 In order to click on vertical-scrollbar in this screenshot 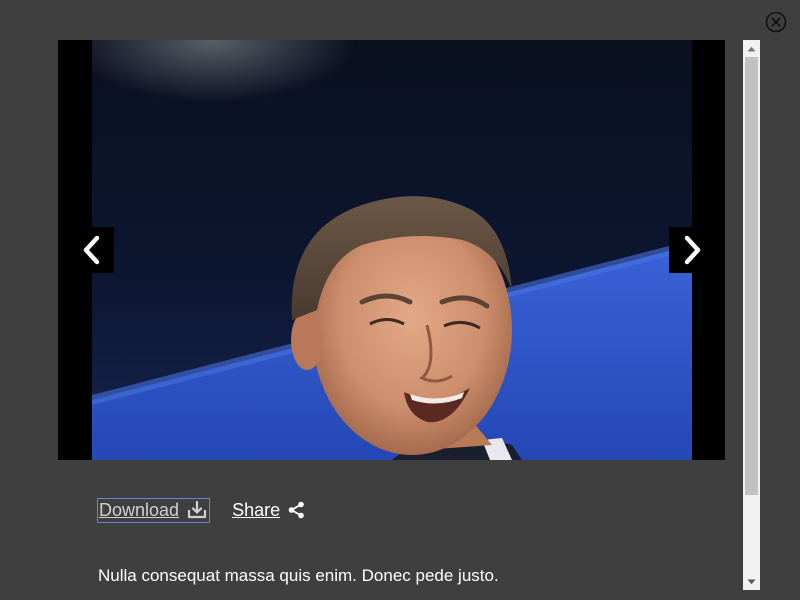, I will do `click(751, 315)`.